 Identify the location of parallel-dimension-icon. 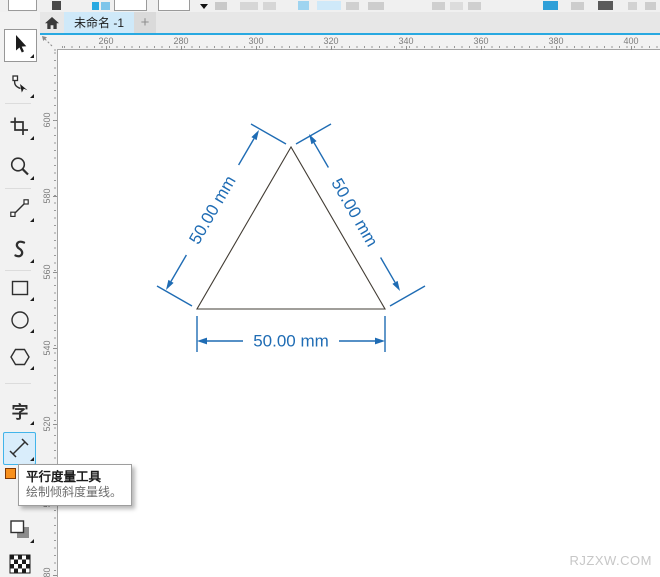
(19, 448).